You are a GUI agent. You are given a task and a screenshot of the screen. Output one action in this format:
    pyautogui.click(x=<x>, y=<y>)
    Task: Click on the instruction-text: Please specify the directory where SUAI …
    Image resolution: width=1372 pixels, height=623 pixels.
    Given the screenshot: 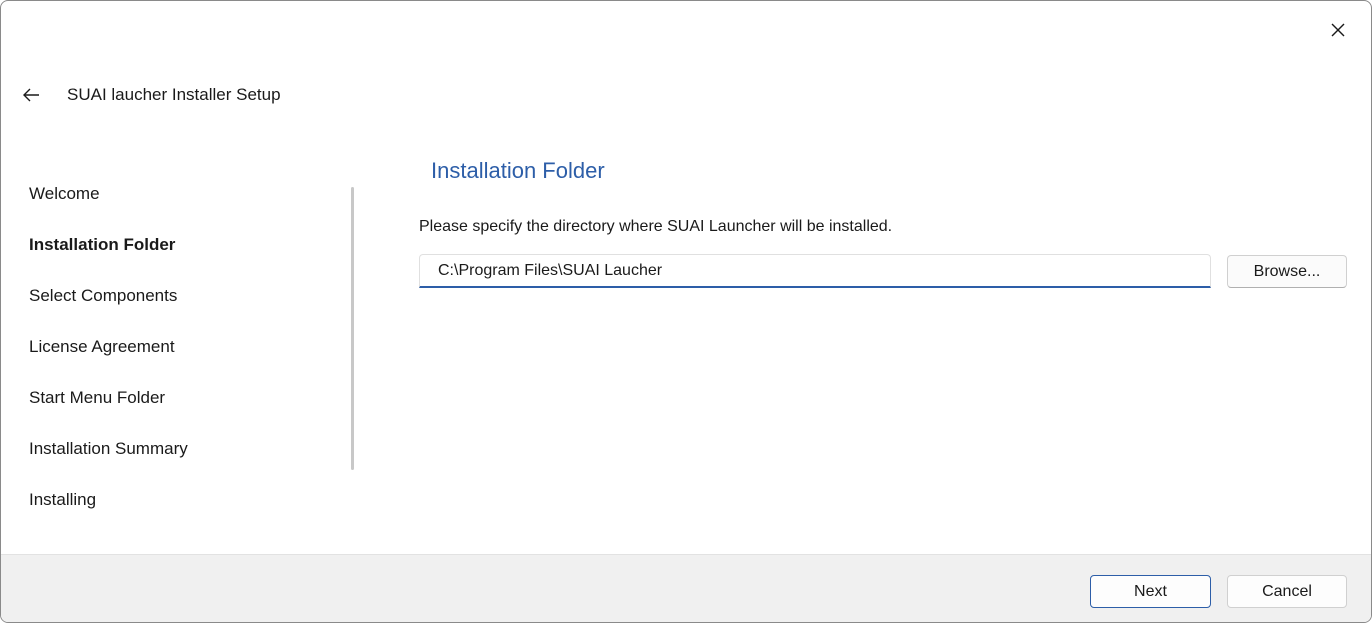 What is the action you would take?
    pyautogui.click(x=656, y=226)
    